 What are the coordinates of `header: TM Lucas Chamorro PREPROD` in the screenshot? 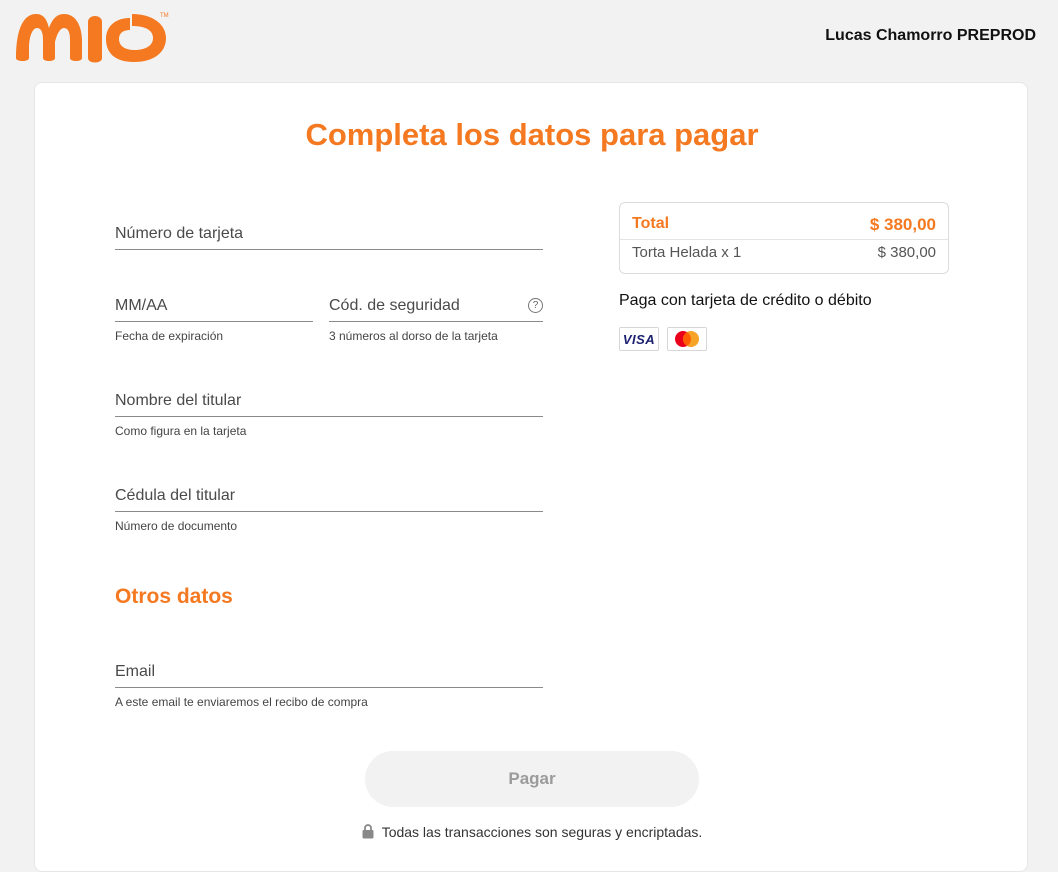 It's located at (529, 40).